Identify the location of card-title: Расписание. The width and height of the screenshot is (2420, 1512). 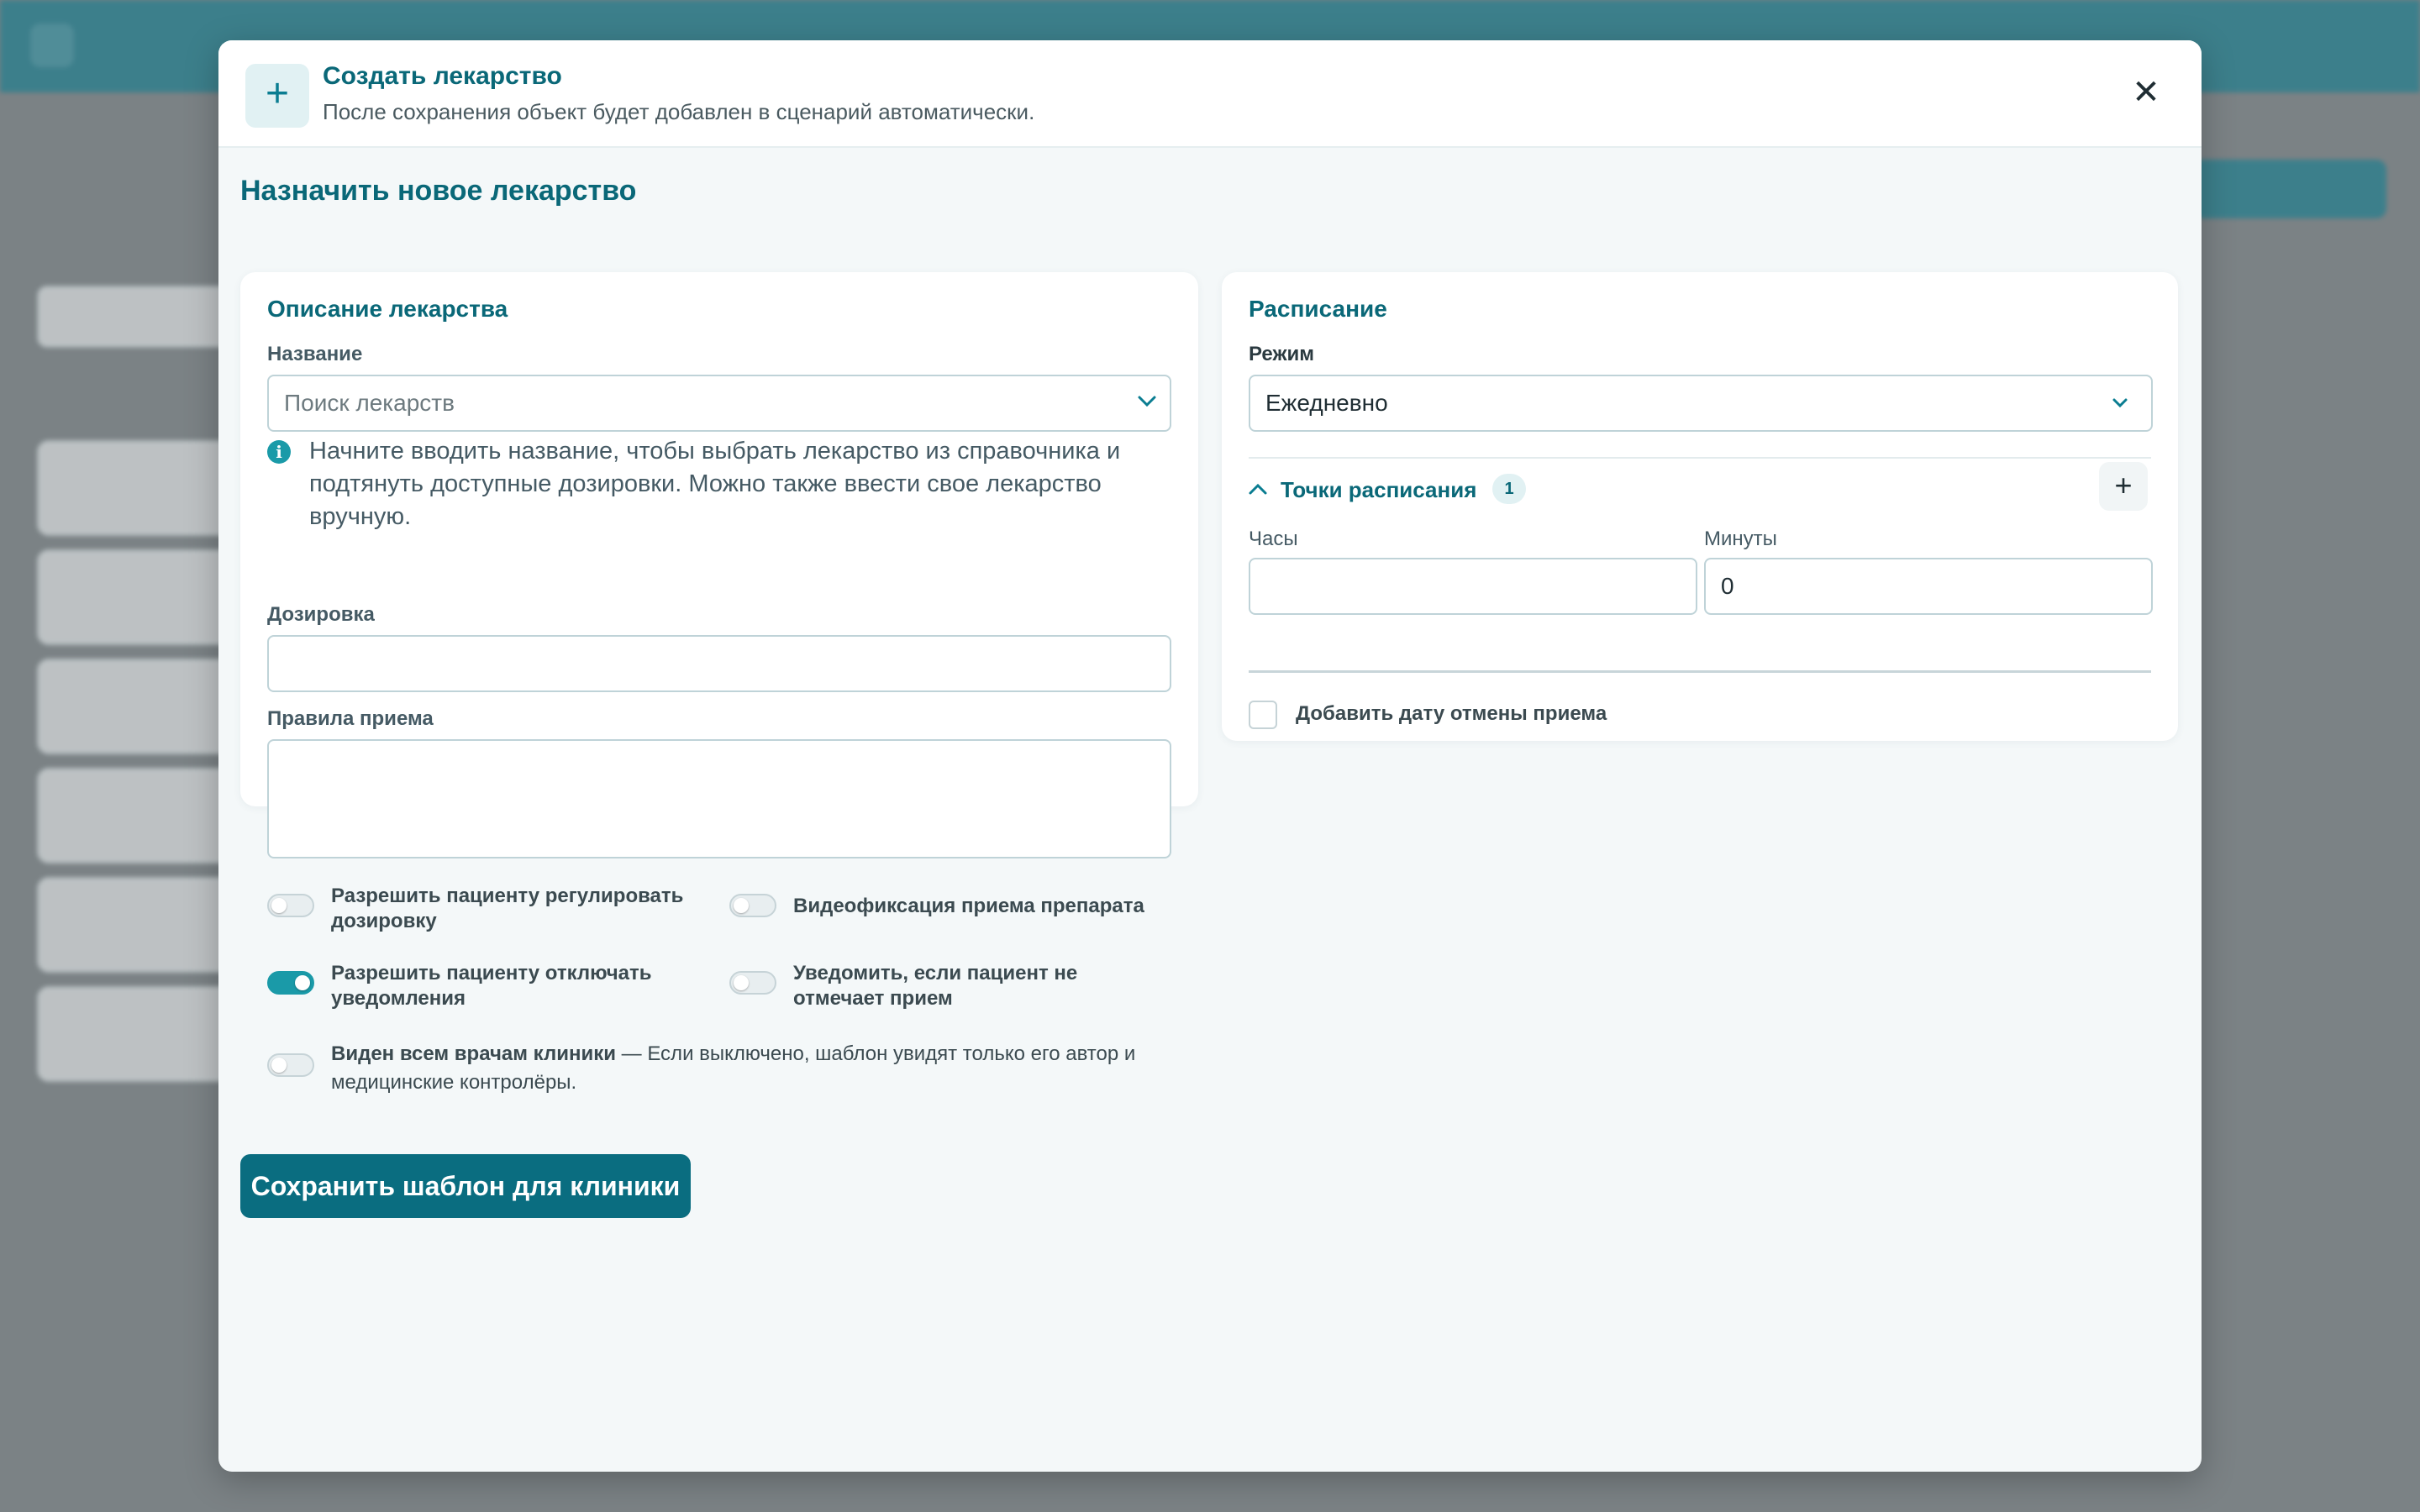
(1318, 309).